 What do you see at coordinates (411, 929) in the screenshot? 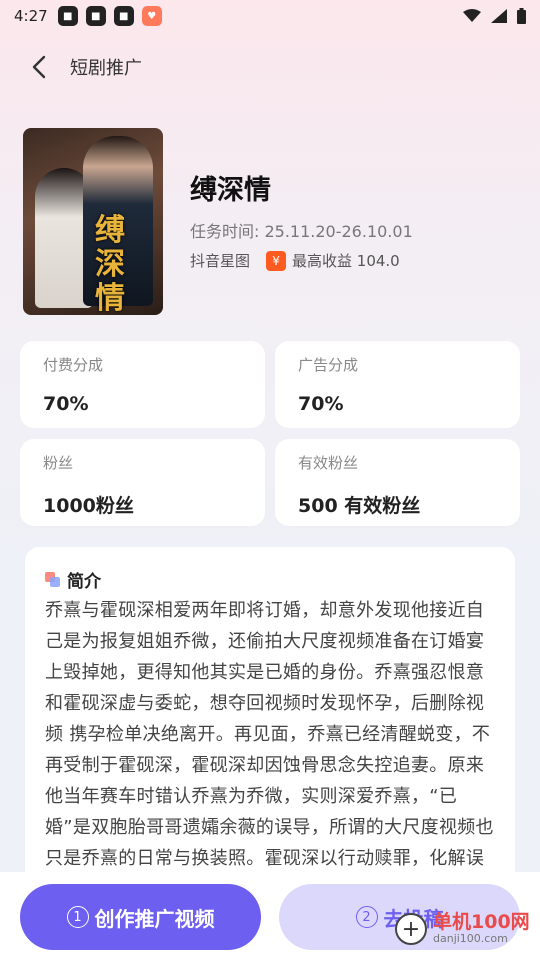
I see `watermark-logo-icon: +` at bounding box center [411, 929].